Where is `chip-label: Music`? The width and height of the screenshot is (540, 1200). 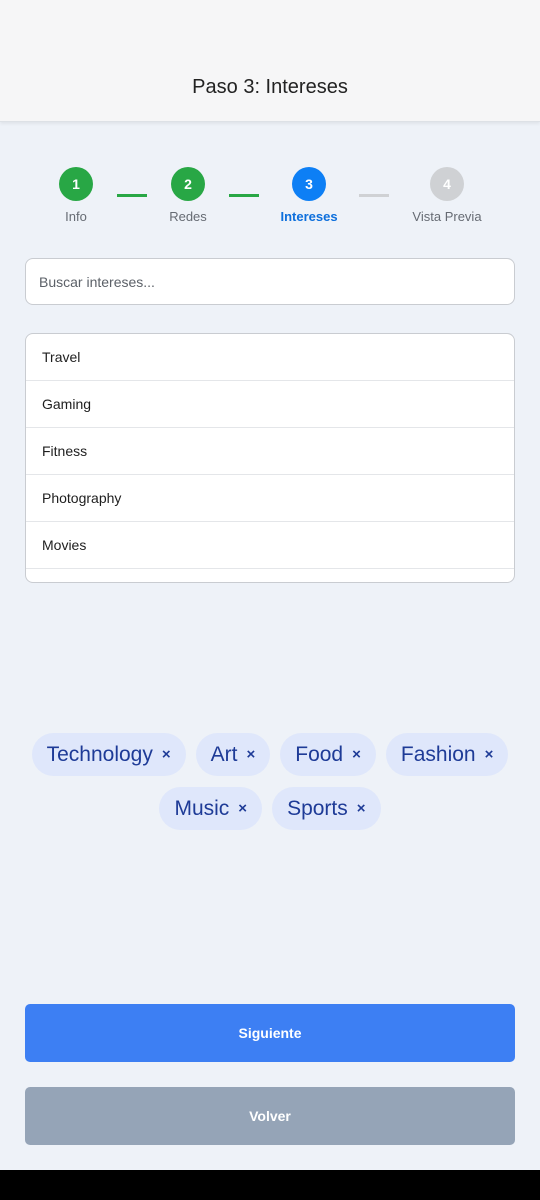 chip-label: Music is located at coordinates (202, 808).